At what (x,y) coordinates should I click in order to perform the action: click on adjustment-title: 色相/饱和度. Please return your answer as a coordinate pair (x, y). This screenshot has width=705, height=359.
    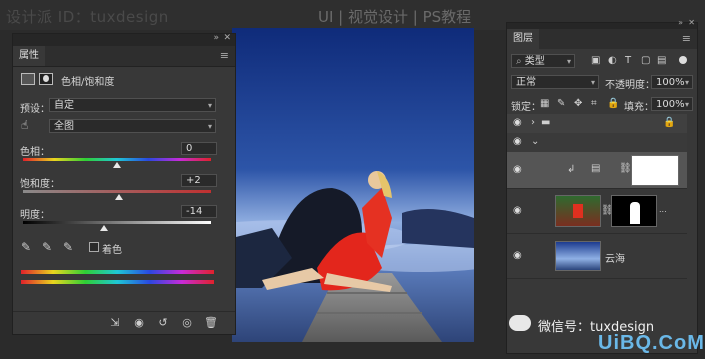
    Looking at the image, I should click on (88, 82).